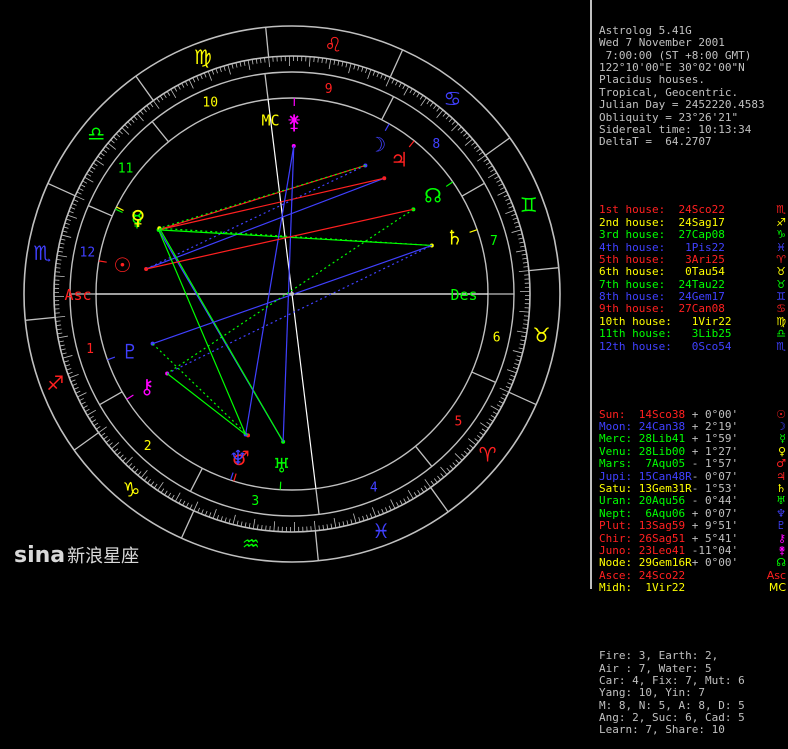  Describe the element at coordinates (781, 427) in the screenshot. I see `planet-icon: ☽` at that location.